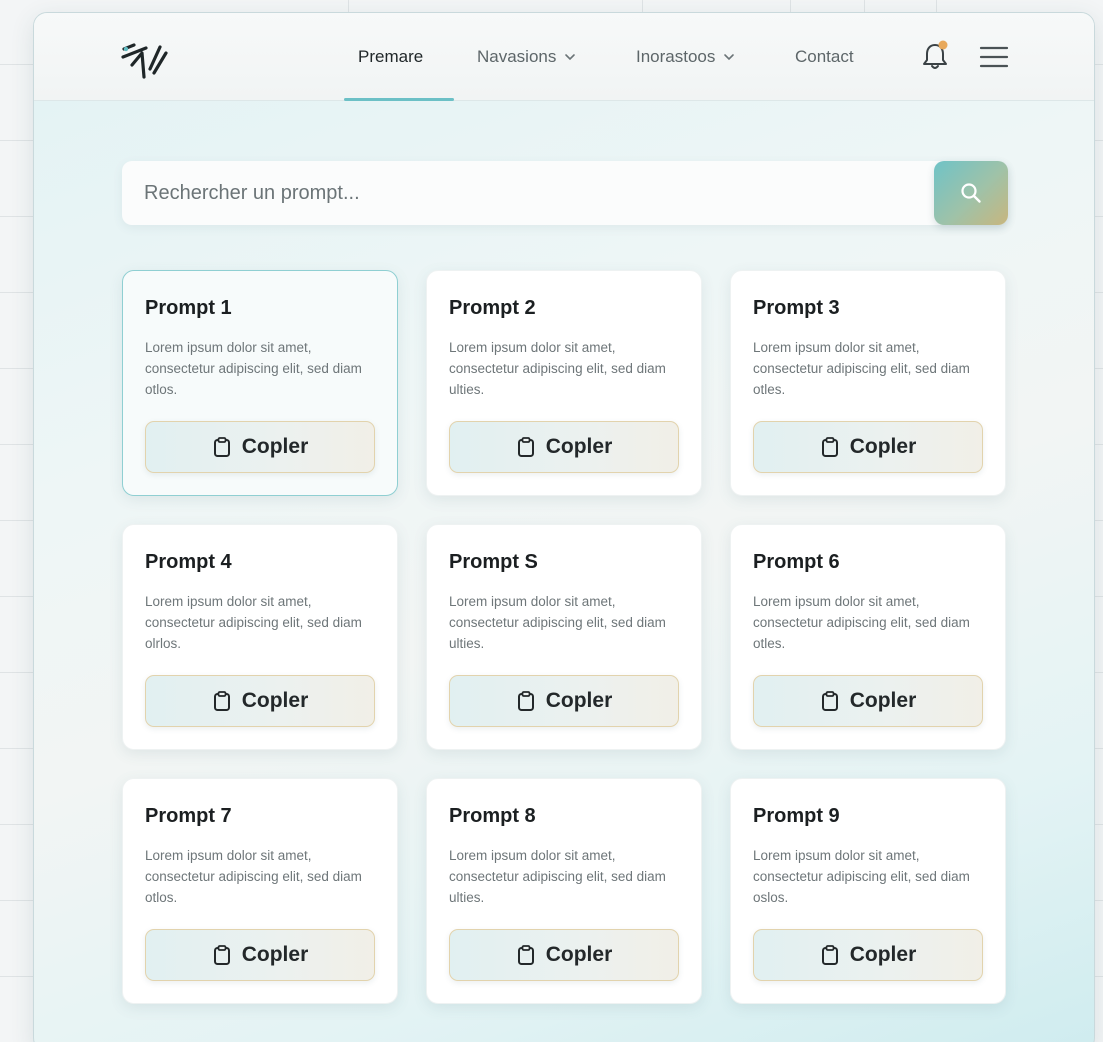 The height and width of the screenshot is (1042, 1103). What do you see at coordinates (796, 562) in the screenshot?
I see `card-title: Prompt 6` at bounding box center [796, 562].